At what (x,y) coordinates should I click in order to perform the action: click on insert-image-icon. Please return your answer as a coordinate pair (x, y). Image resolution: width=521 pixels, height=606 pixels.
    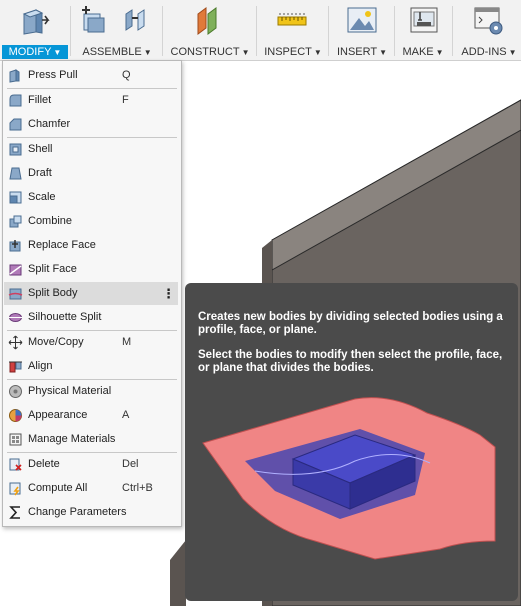
    Looking at the image, I should click on (362, 20).